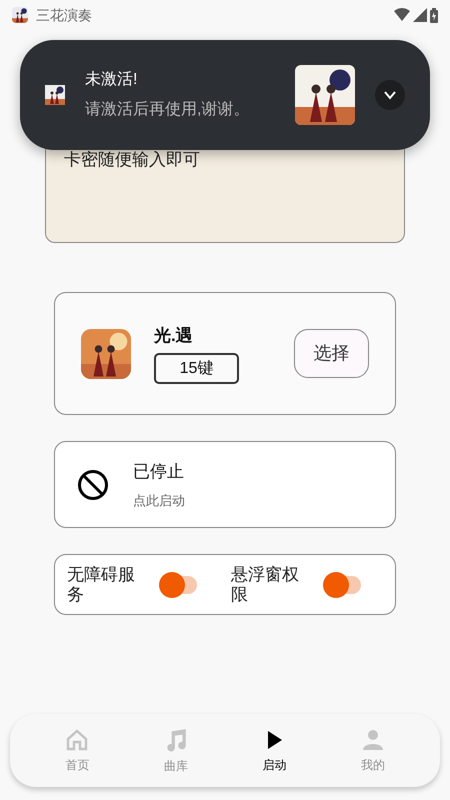 The height and width of the screenshot is (800, 450). What do you see at coordinates (402, 15) in the screenshot?
I see `wifi-icon` at bounding box center [402, 15].